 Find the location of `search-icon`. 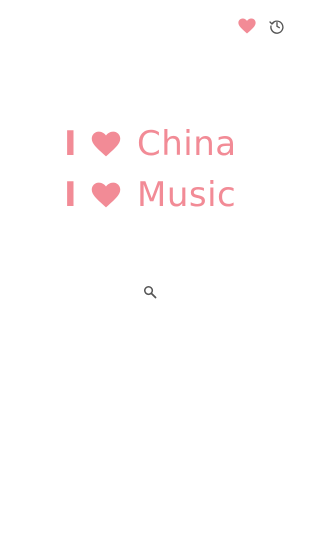

search-icon is located at coordinates (150, 292).